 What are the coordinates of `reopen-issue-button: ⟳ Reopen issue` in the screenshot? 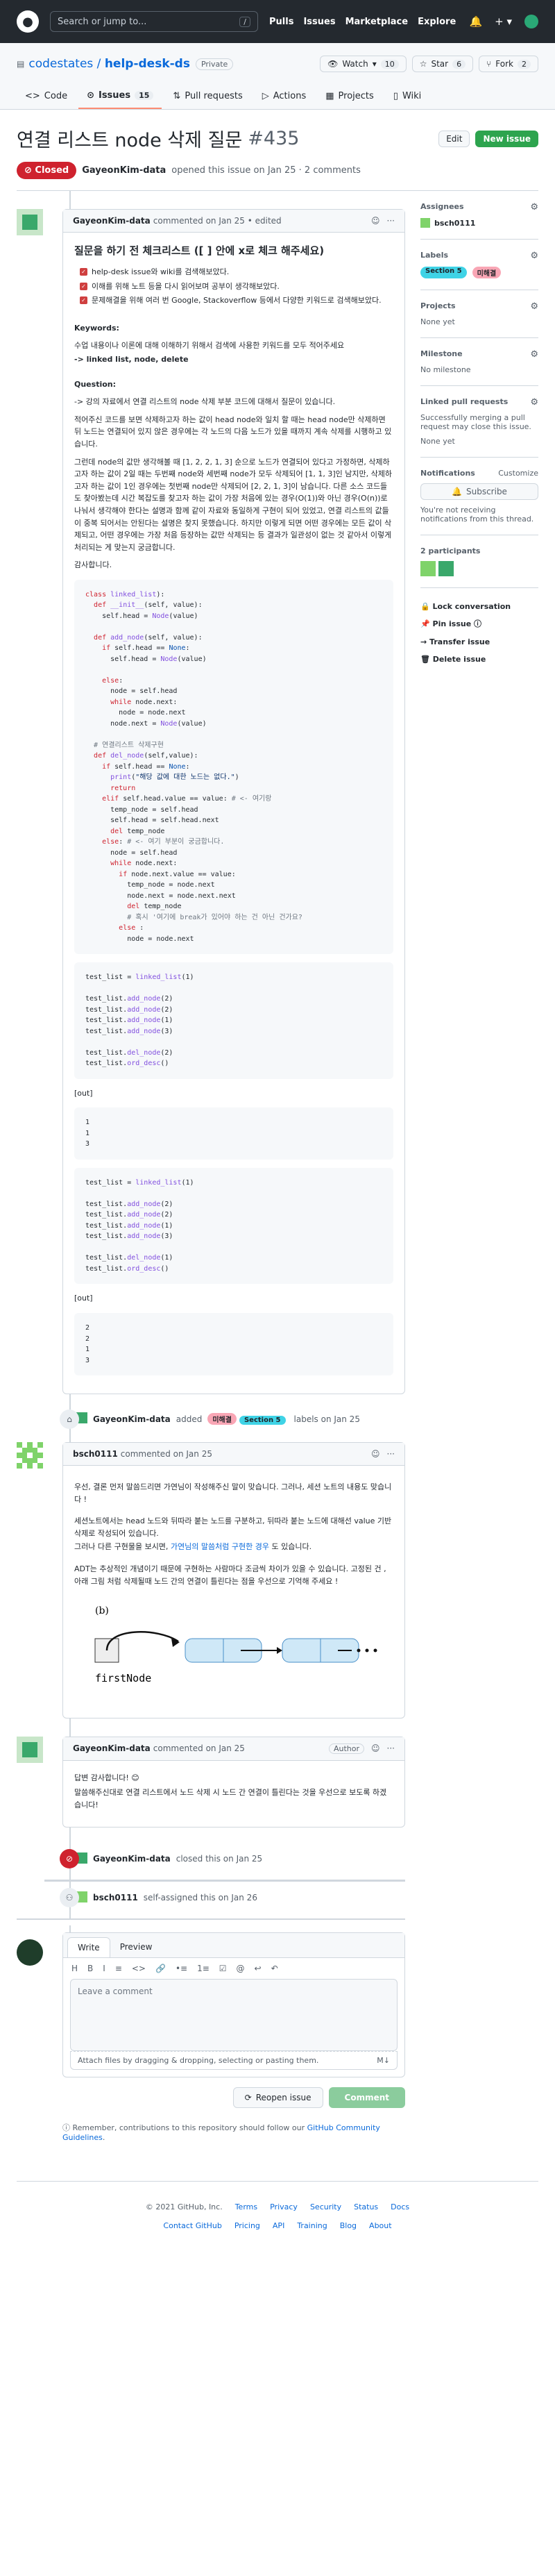 It's located at (277, 2097).